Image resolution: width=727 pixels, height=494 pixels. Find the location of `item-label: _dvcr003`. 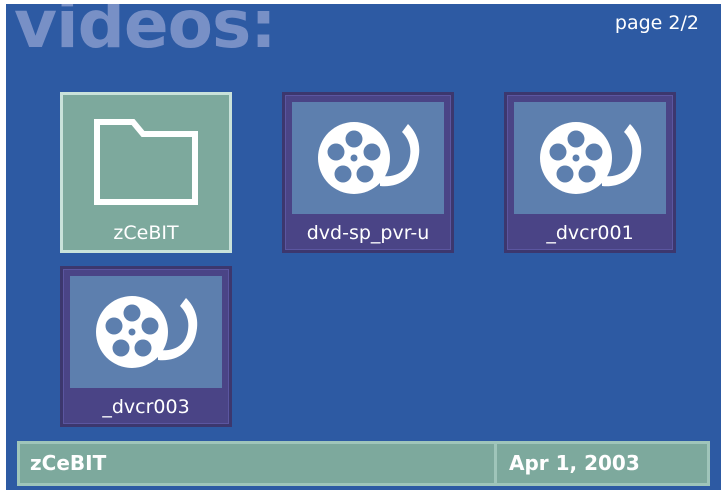

item-label: _dvcr003 is located at coordinates (146, 407).